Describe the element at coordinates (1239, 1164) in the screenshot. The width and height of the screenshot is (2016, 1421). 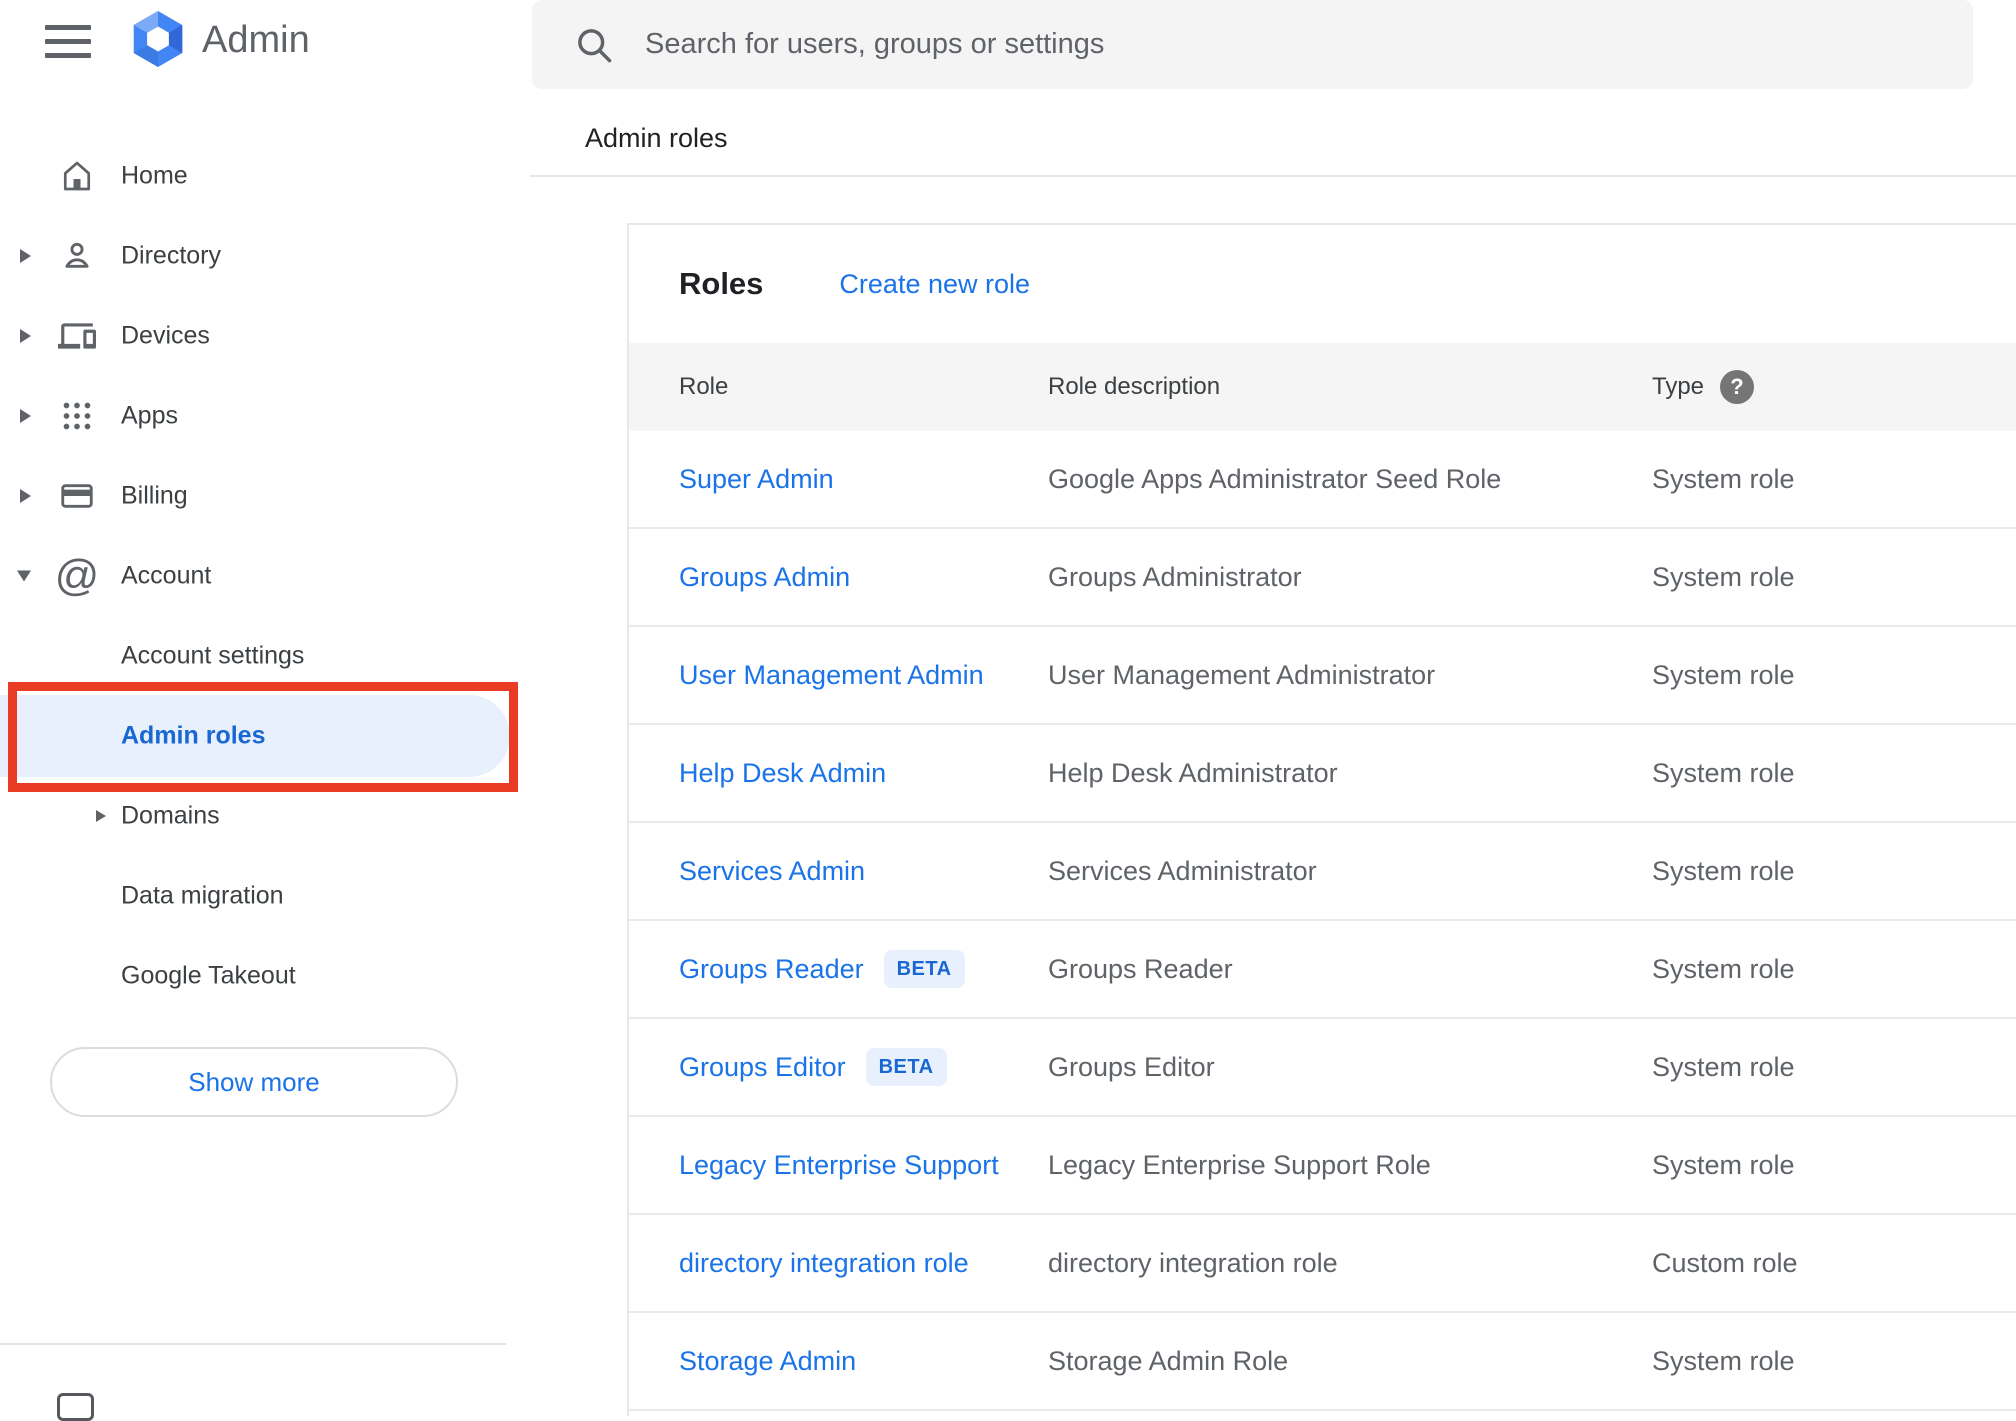
I see `role-description: Legacy Enterprise Support Role` at that location.